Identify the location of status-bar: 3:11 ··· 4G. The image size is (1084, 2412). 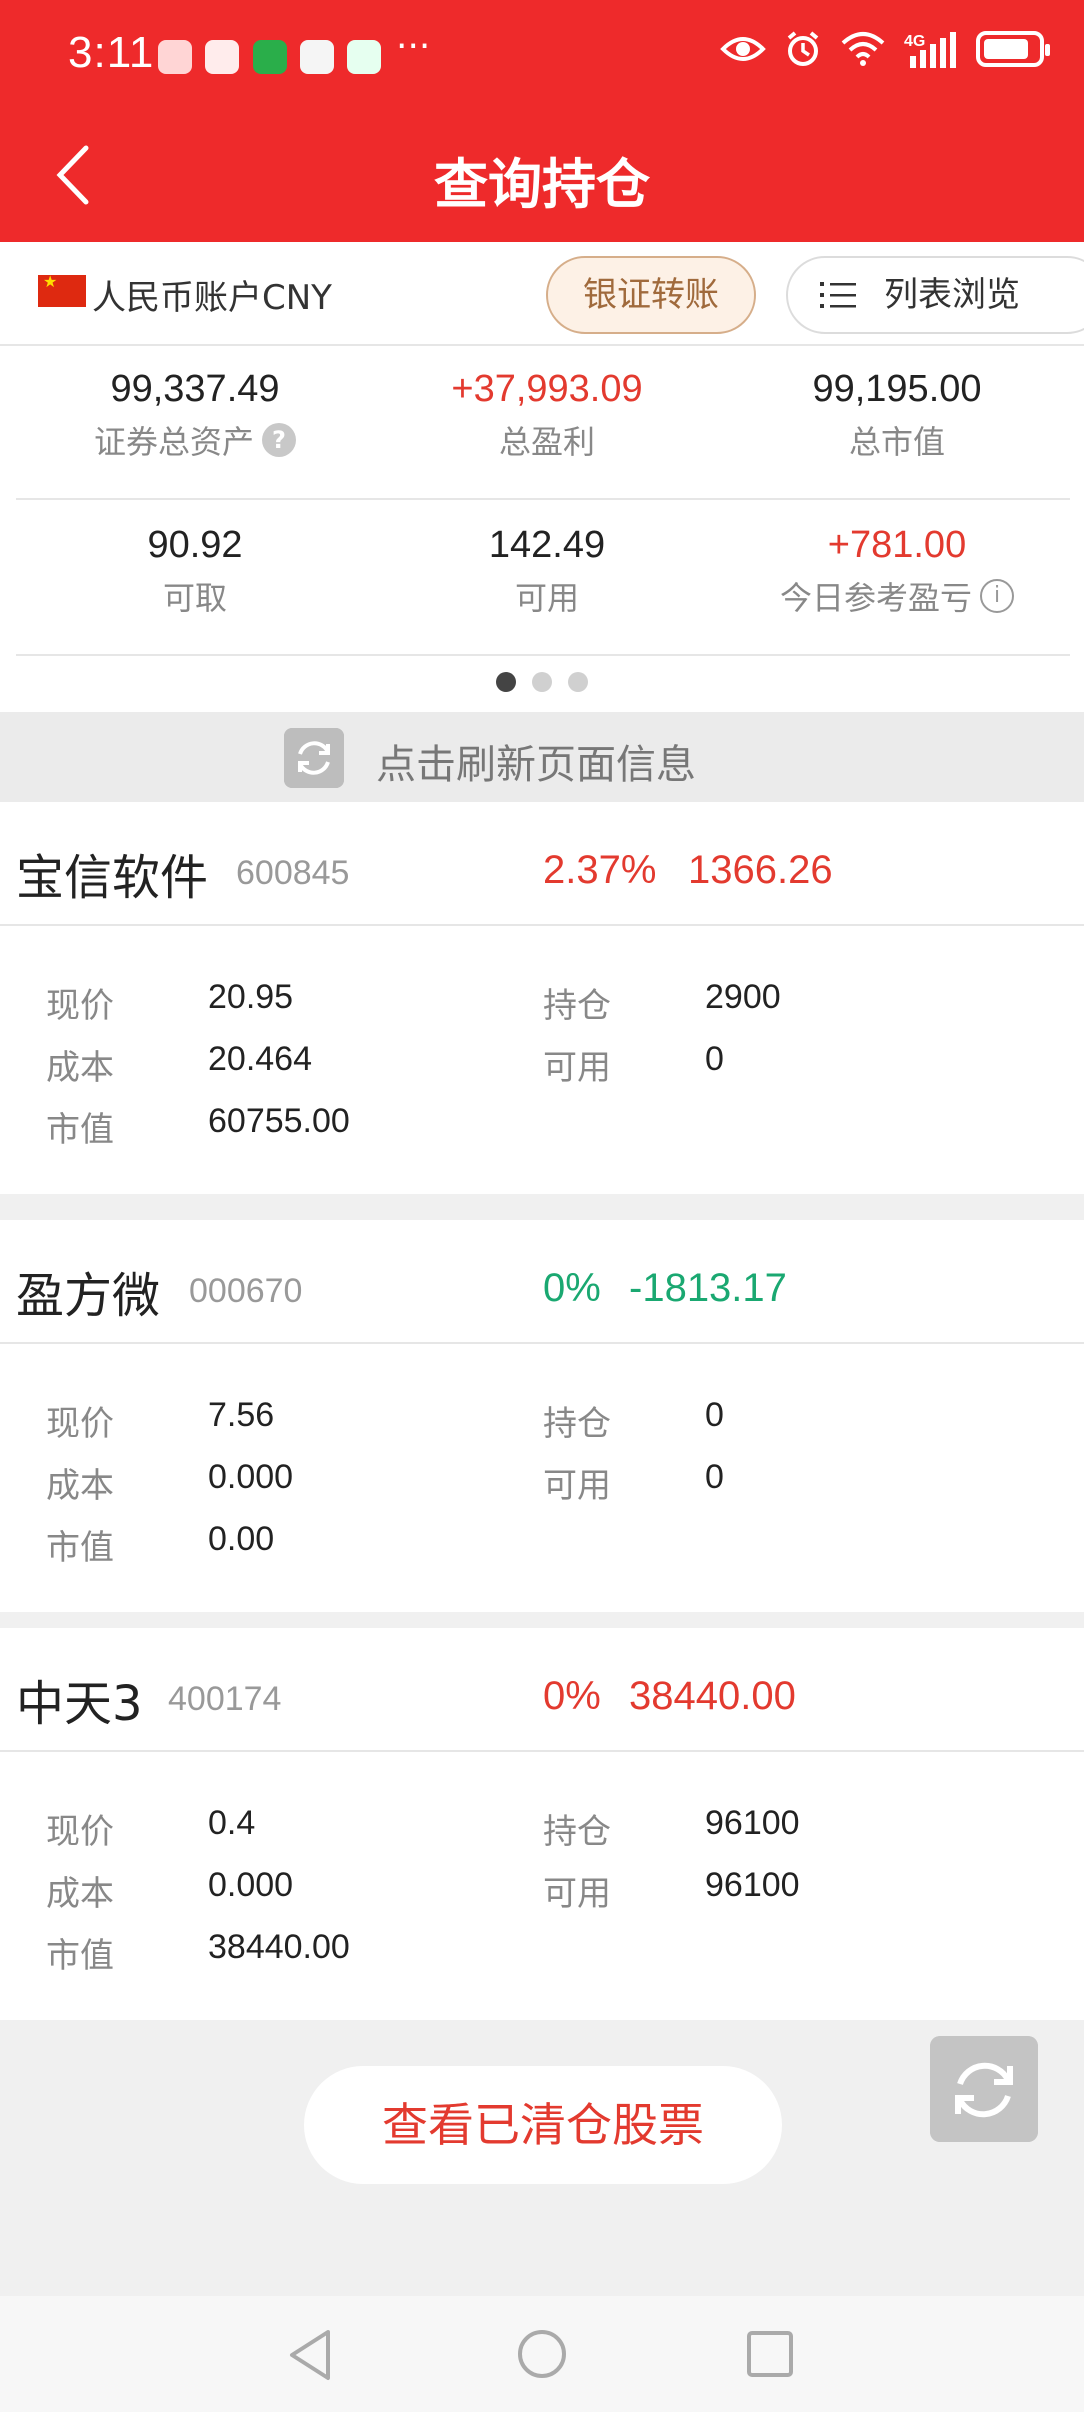
(542, 55).